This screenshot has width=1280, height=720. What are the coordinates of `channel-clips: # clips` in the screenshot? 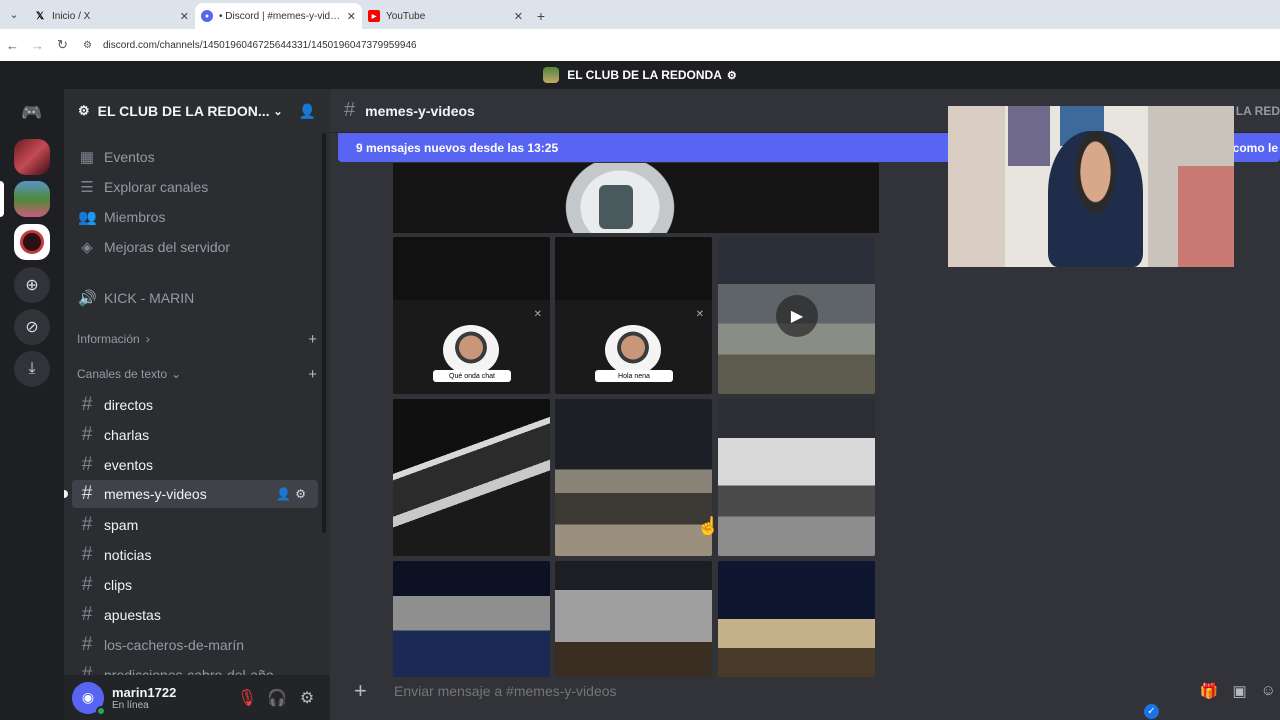 It's located at (195, 585).